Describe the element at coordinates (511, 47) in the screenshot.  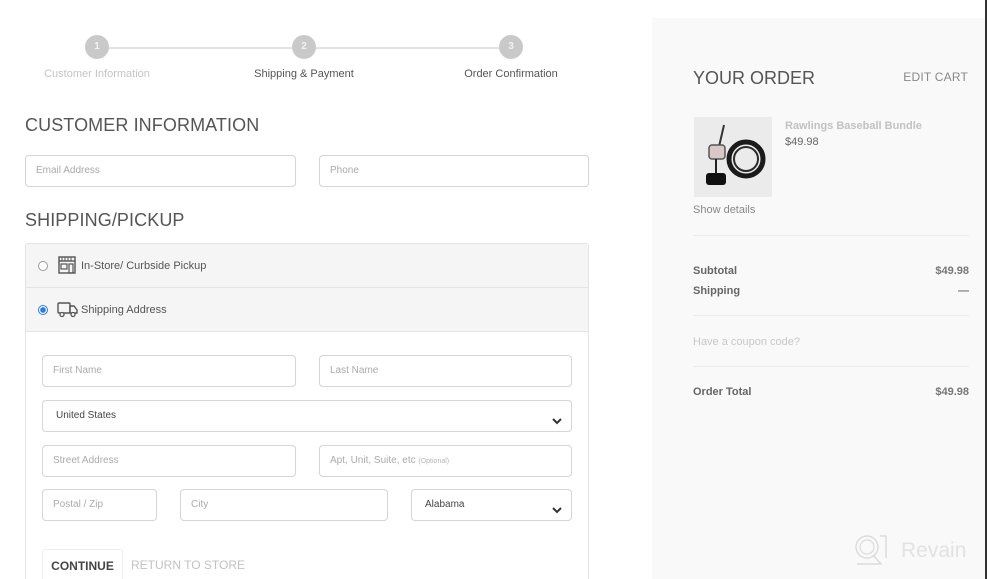
I see `step-number: 3` at that location.